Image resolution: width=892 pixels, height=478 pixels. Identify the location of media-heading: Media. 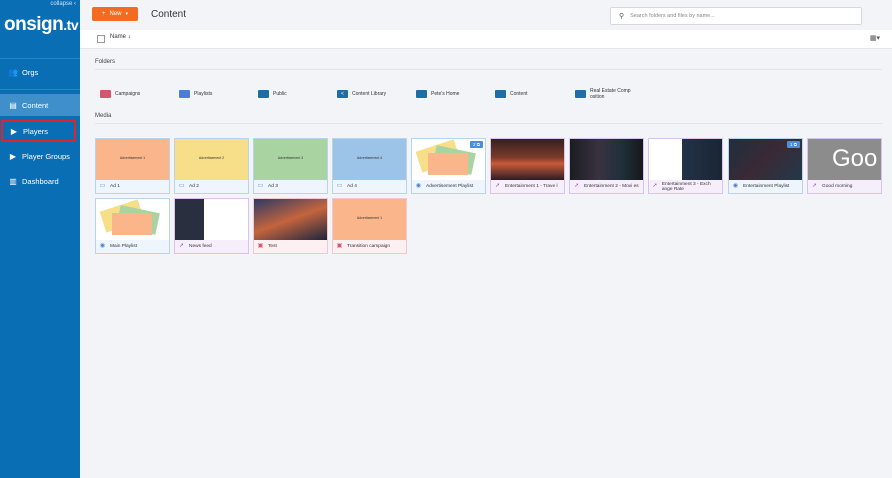
(103, 116).